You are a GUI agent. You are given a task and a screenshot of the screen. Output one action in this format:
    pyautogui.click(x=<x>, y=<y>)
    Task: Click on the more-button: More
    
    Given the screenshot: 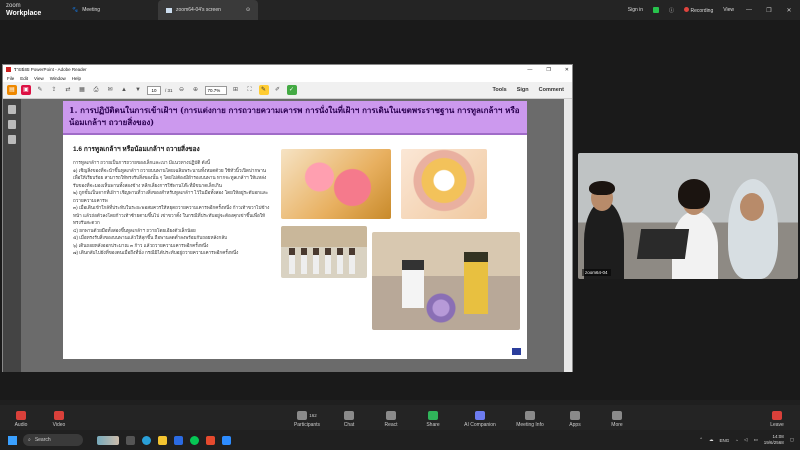 What is the action you would take?
    pyautogui.click(x=617, y=419)
    